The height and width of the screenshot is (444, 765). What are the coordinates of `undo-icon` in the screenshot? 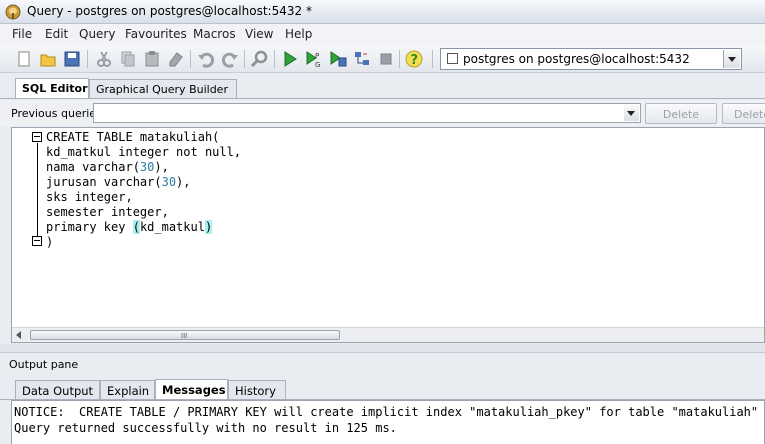 It's located at (206, 59).